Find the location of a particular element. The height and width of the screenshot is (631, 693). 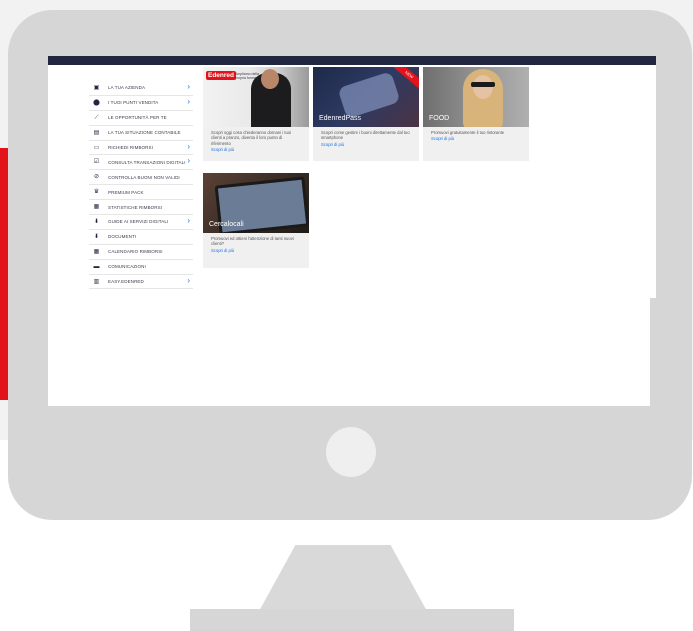

sidebar-item-label: EASY.EDENRED is located at coordinates (126, 282).